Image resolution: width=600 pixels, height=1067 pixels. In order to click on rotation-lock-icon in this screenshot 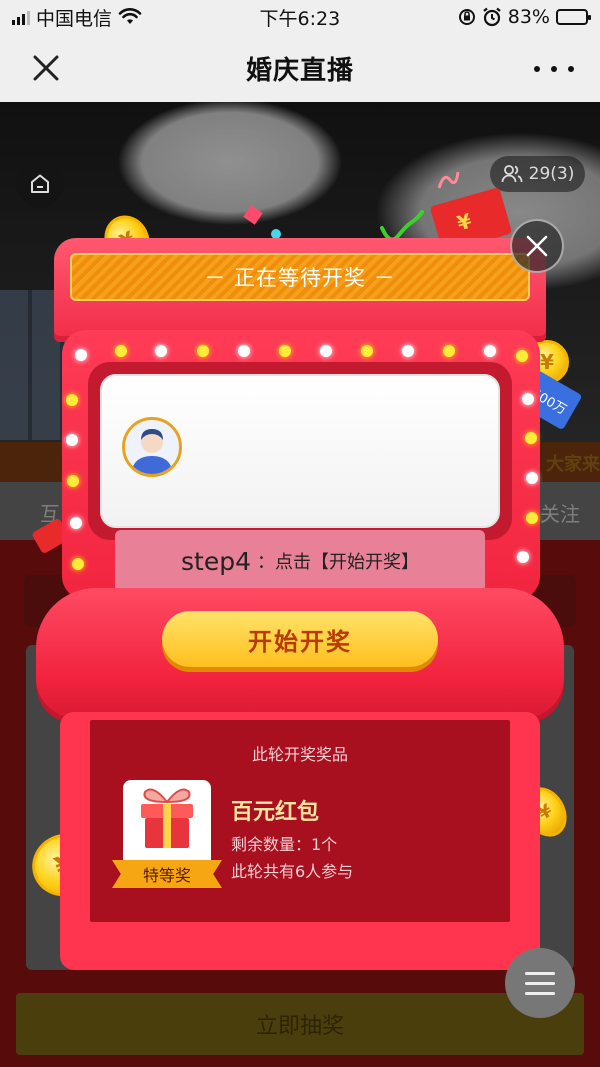, I will do `click(466, 17)`.